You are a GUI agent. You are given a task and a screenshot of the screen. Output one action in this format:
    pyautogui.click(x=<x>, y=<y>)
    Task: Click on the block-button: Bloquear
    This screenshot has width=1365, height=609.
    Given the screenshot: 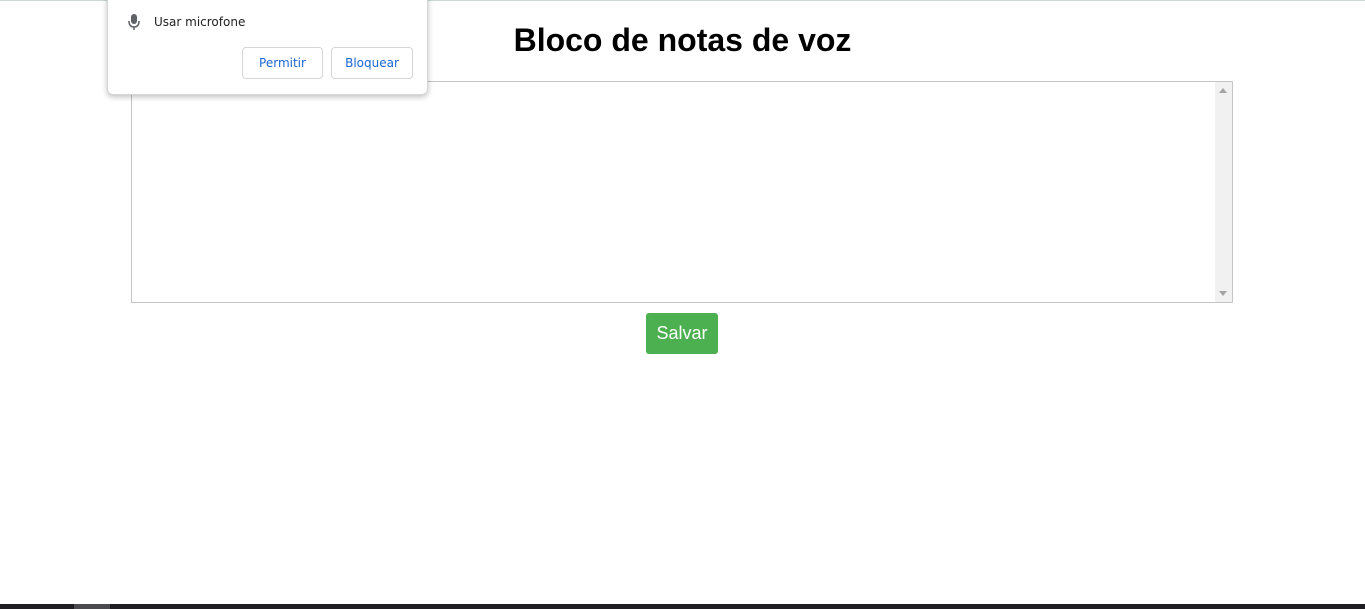 What is the action you would take?
    pyautogui.click(x=372, y=63)
    